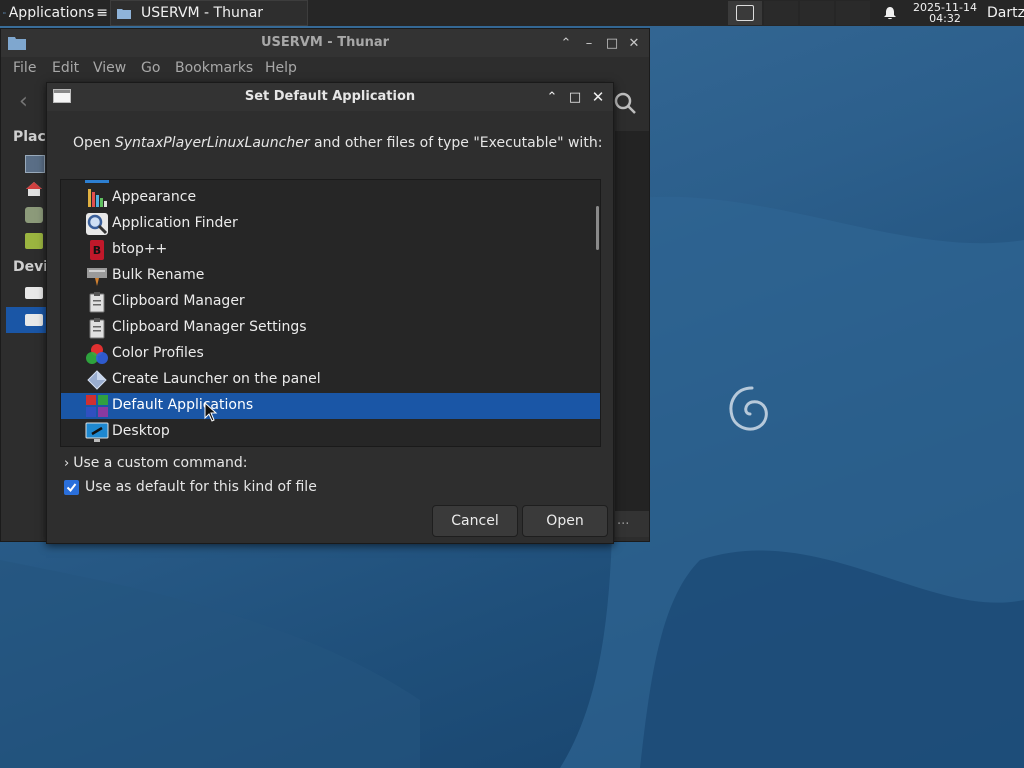 The height and width of the screenshot is (768, 1024). What do you see at coordinates (34, 189) in the screenshot?
I see `home-icon` at bounding box center [34, 189].